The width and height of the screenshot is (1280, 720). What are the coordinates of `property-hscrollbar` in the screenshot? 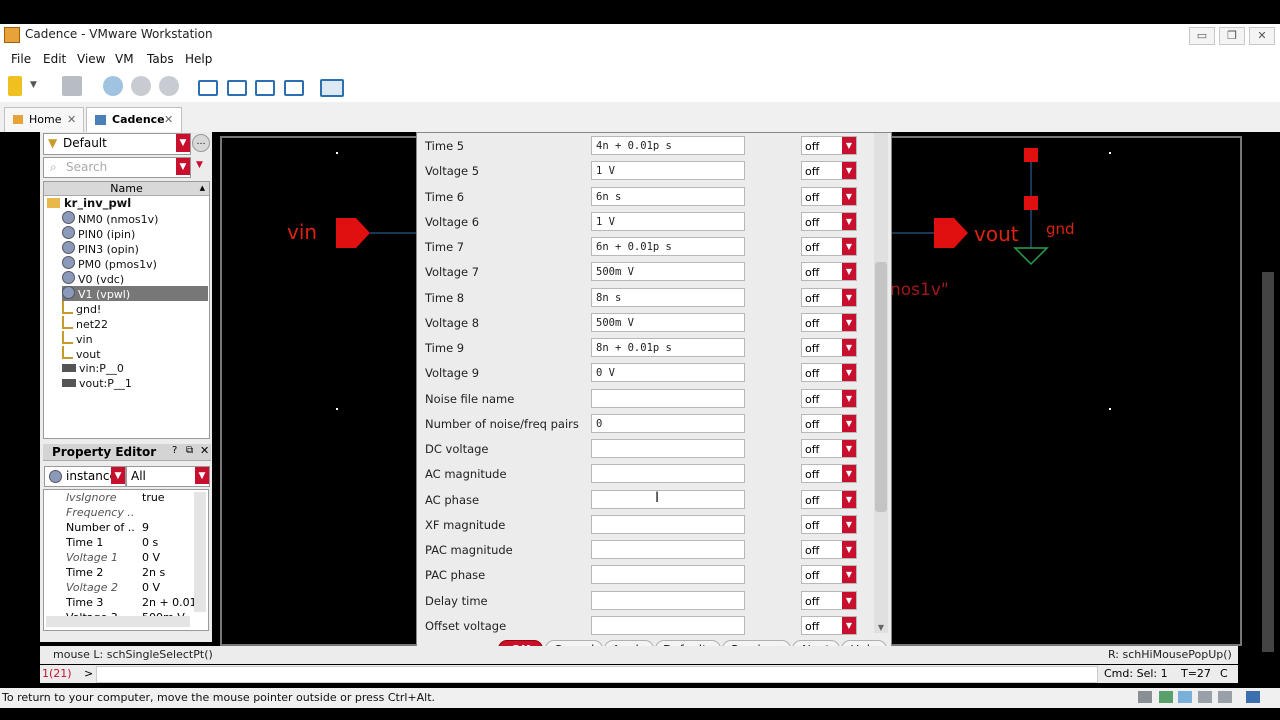 It's located at (118, 621).